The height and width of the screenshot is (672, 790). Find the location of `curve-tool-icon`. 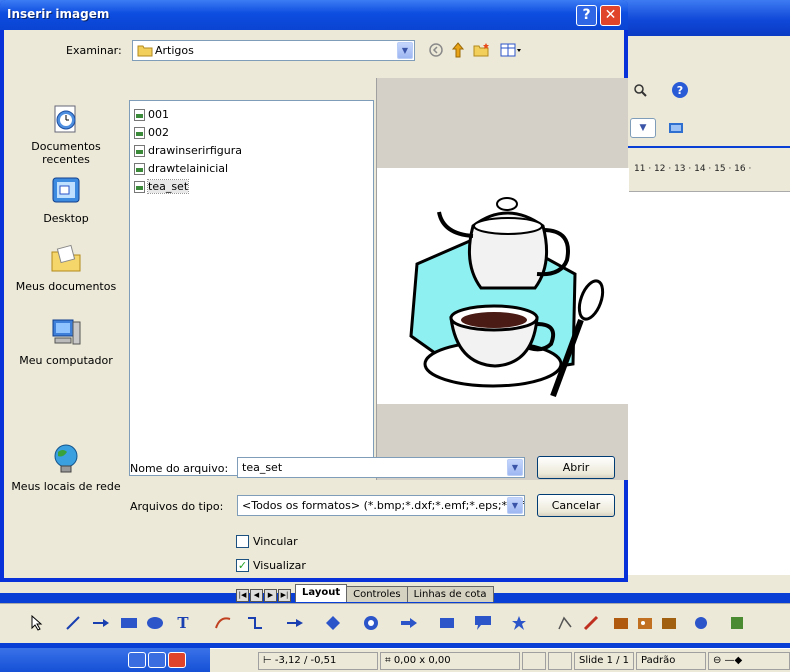

curve-tool-icon is located at coordinates (223, 623).